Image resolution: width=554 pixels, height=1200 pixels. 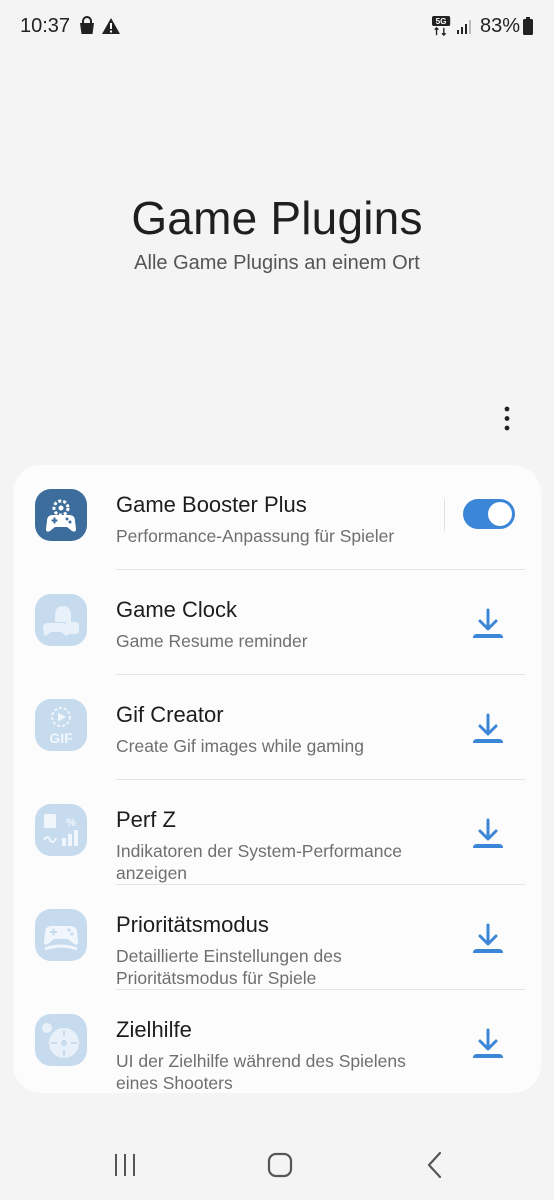 I want to click on aim-assist-icon, so click(x=61, y=1040).